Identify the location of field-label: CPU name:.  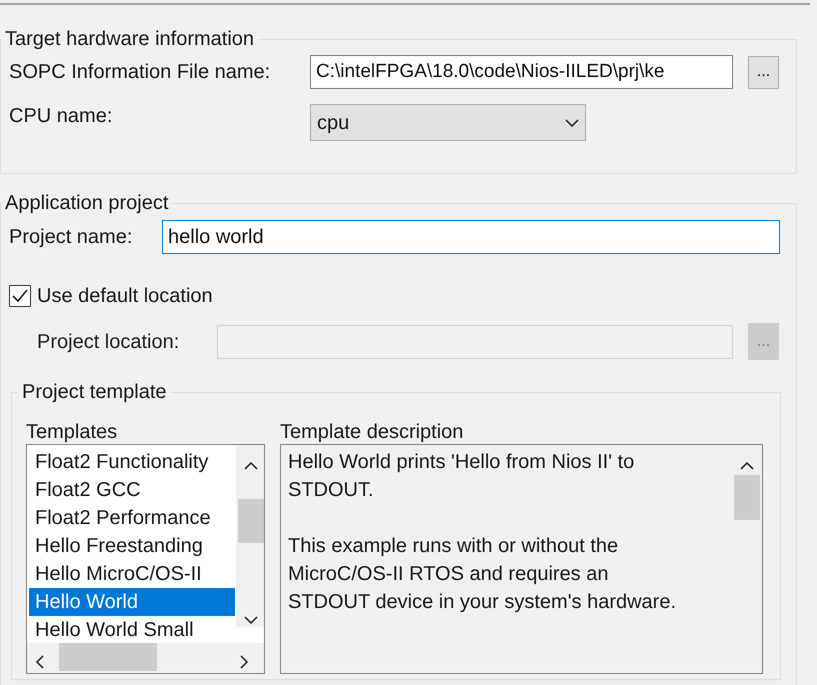
(61, 116).